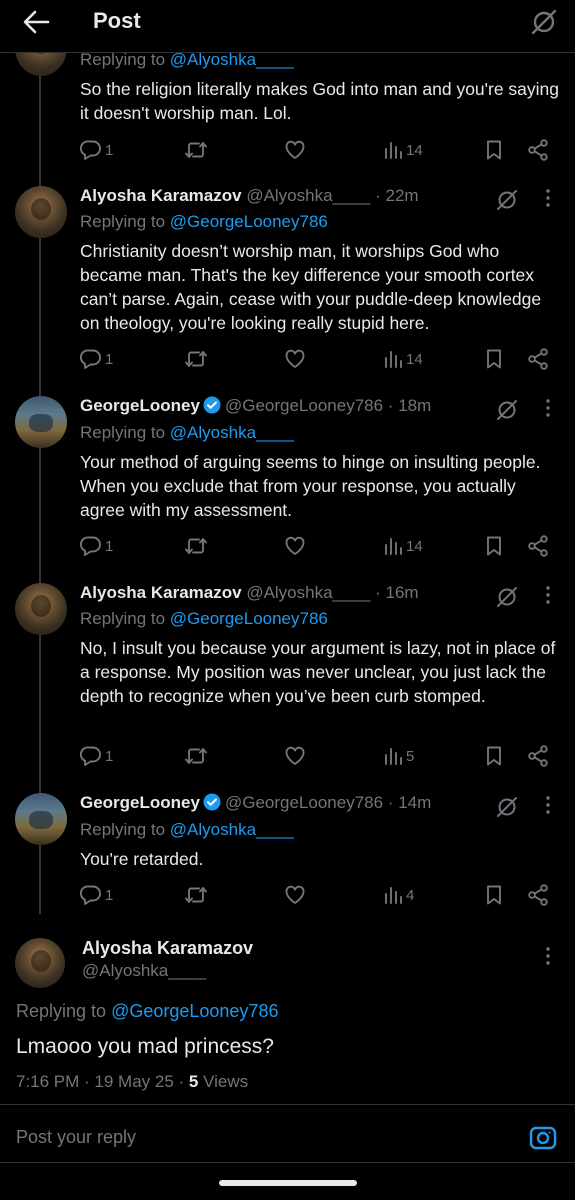 This screenshot has height=1200, width=575. I want to click on views-button: 5, so click(398, 756).